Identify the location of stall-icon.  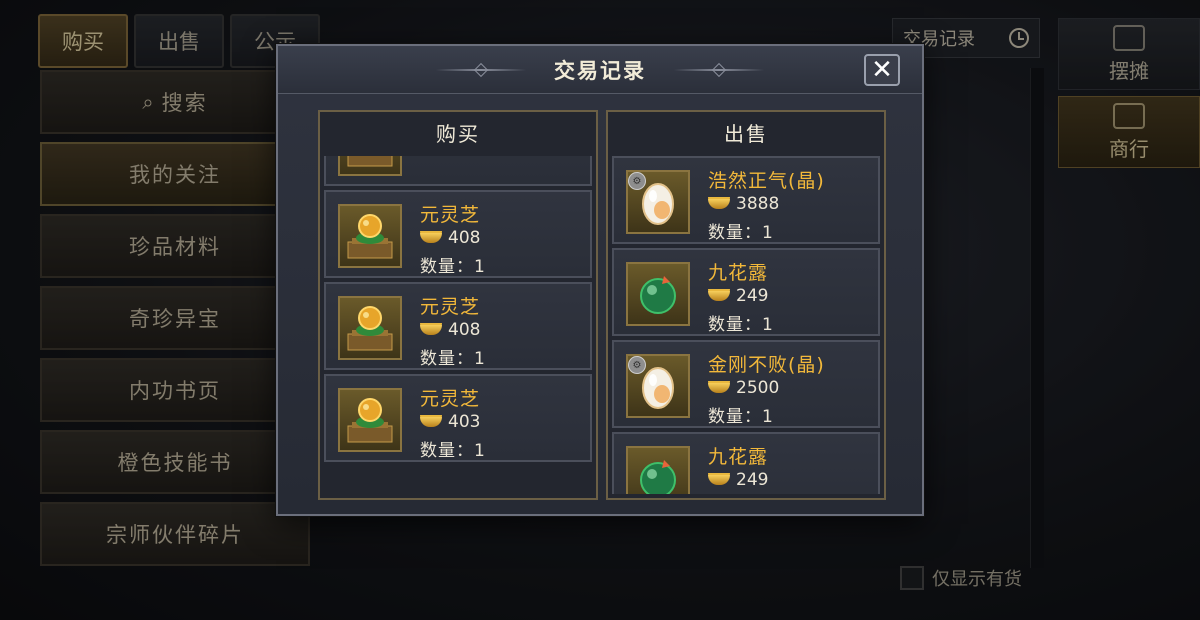
(1129, 37).